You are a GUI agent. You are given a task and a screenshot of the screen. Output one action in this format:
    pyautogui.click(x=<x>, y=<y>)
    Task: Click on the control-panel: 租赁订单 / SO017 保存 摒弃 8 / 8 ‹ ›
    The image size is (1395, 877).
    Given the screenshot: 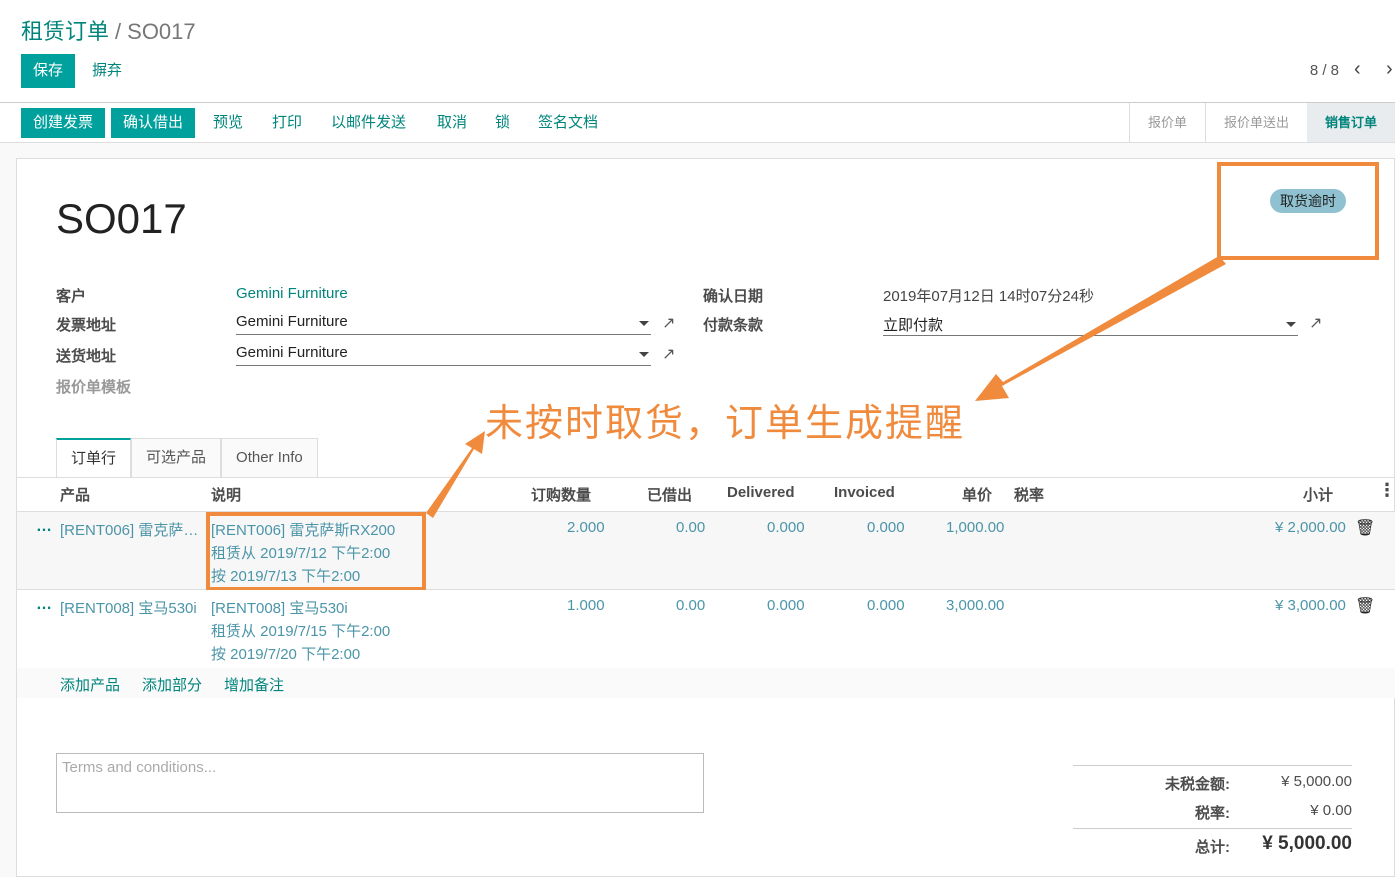 What is the action you would take?
    pyautogui.click(x=697, y=51)
    